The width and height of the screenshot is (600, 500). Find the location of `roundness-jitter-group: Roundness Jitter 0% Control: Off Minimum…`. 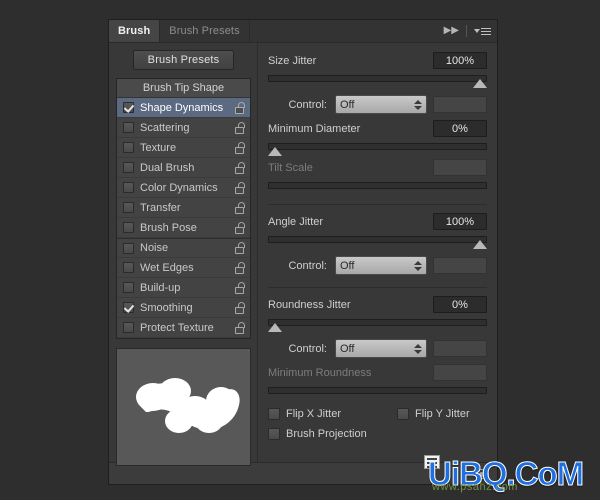

roundness-jitter-group: Roundness Jitter 0% Control: Off Minimum… is located at coordinates (377, 371).